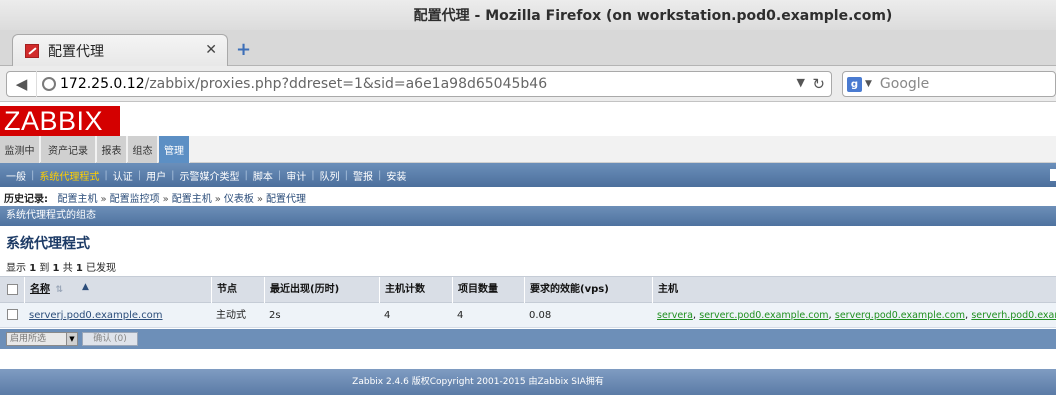 This screenshot has height=408, width=1056. What do you see at coordinates (68, 149) in the screenshot?
I see `main-menu-inventory: 资产记录` at bounding box center [68, 149].